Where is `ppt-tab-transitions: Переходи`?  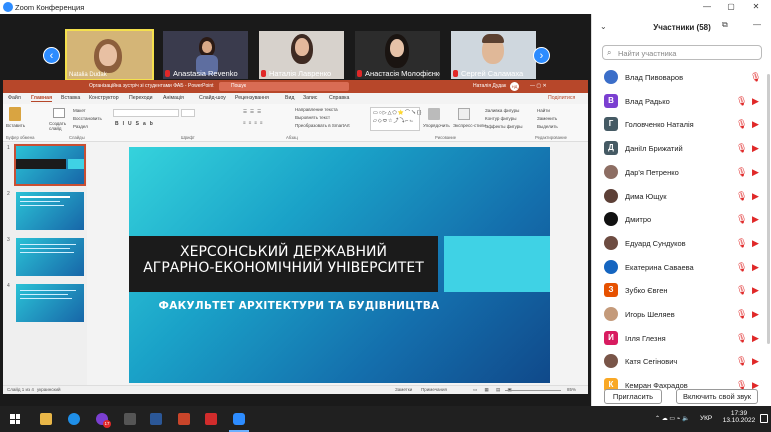
ppt-tab-transitions: Переходи is located at coordinates (141, 98).